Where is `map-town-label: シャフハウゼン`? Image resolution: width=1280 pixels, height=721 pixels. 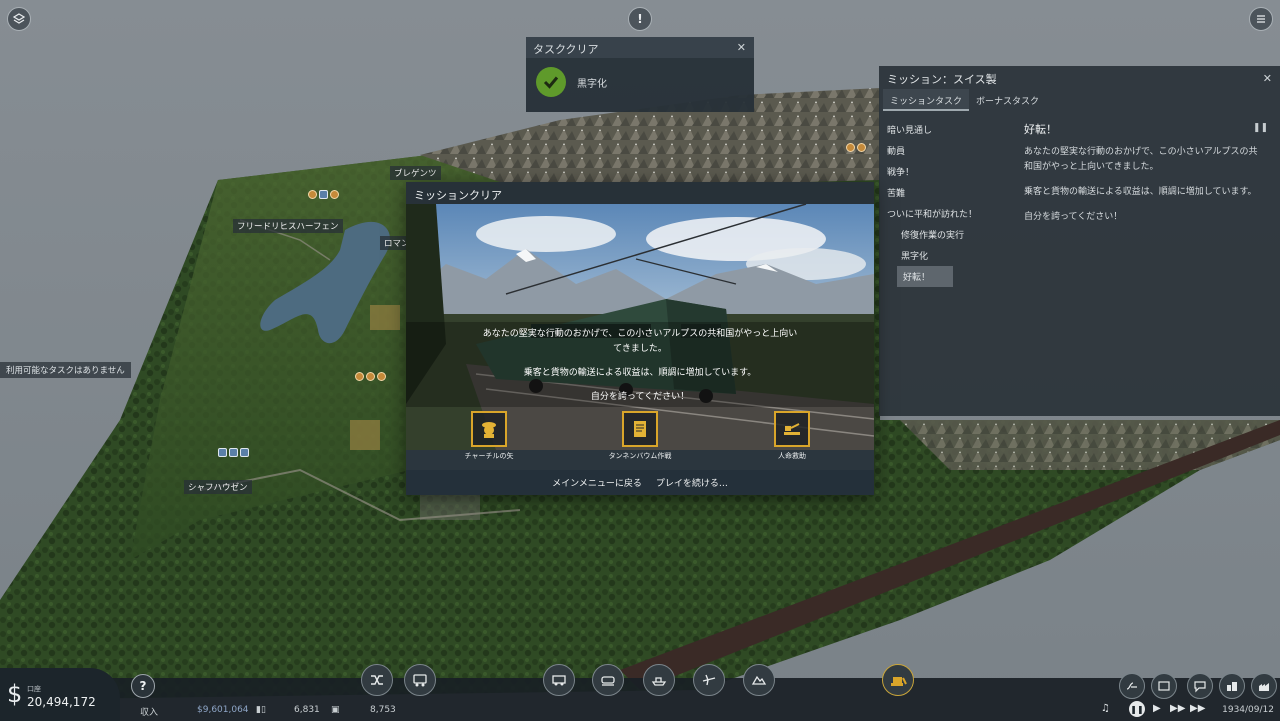 map-town-label: シャフハウゼン is located at coordinates (218, 487).